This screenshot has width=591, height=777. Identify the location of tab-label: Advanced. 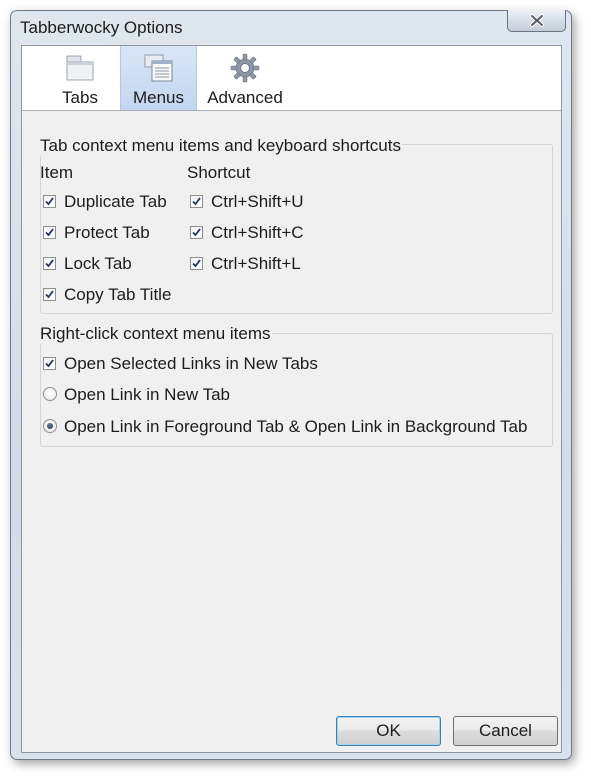
(245, 97).